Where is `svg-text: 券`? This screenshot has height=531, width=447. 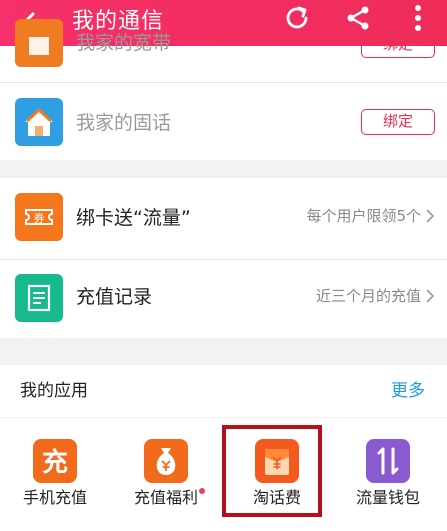
svg-text: 券 is located at coordinates (39, 218).